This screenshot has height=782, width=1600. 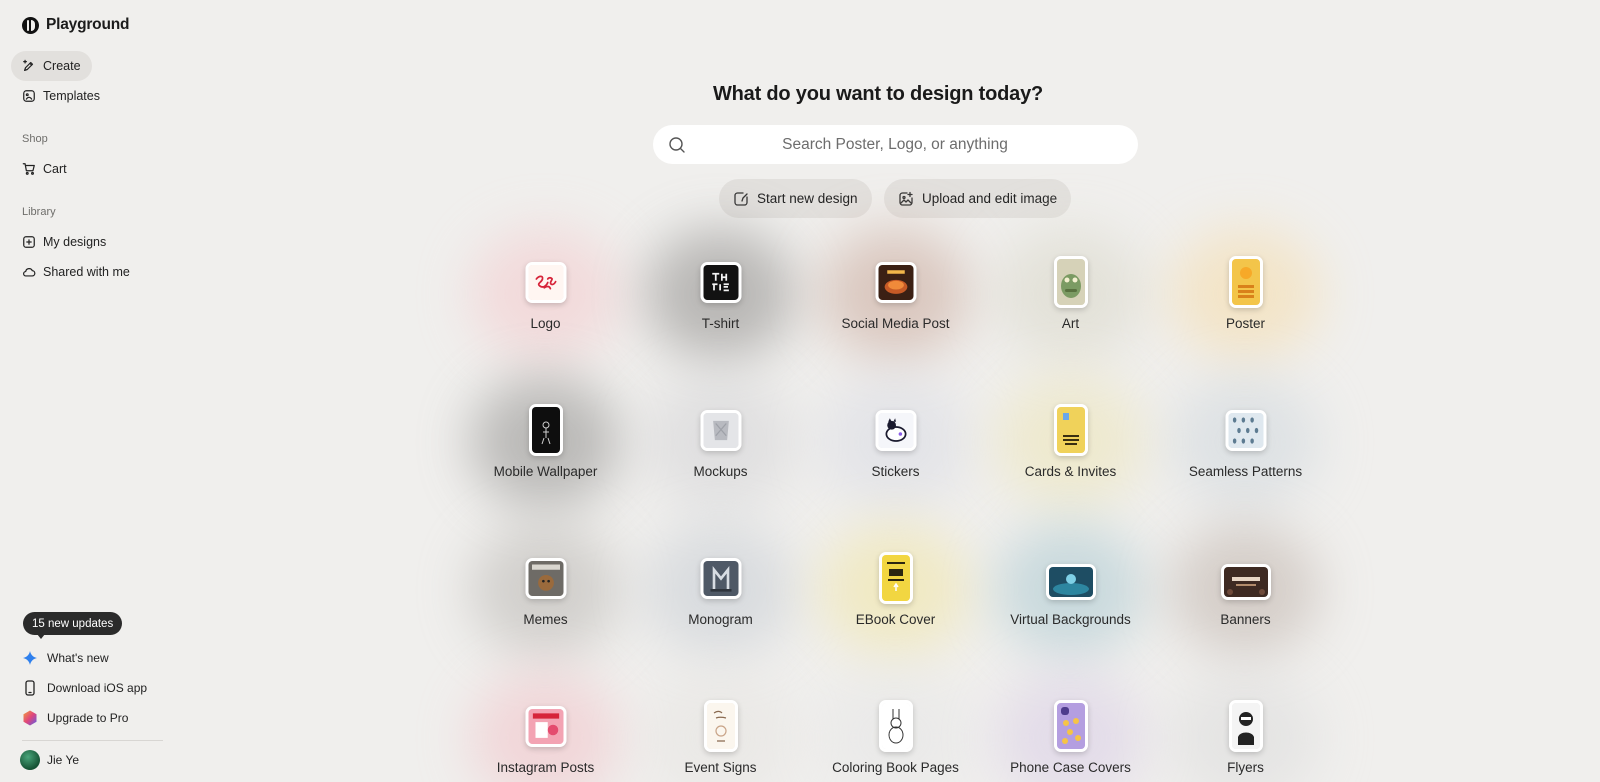 I want to click on category-label: T-shirt, so click(x=720, y=323).